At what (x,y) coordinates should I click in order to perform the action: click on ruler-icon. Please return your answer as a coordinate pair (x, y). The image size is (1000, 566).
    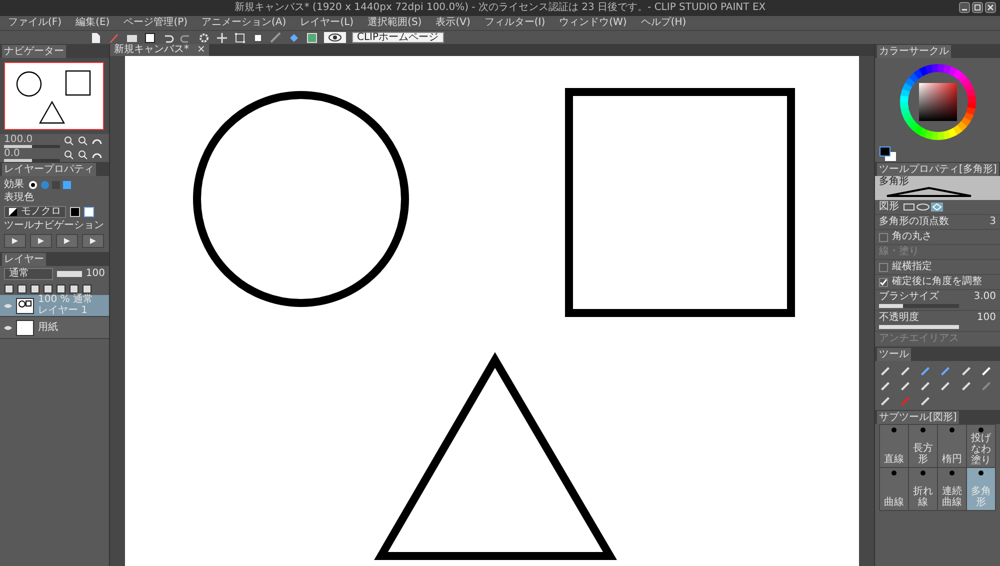
    Looking at the image, I should click on (276, 38).